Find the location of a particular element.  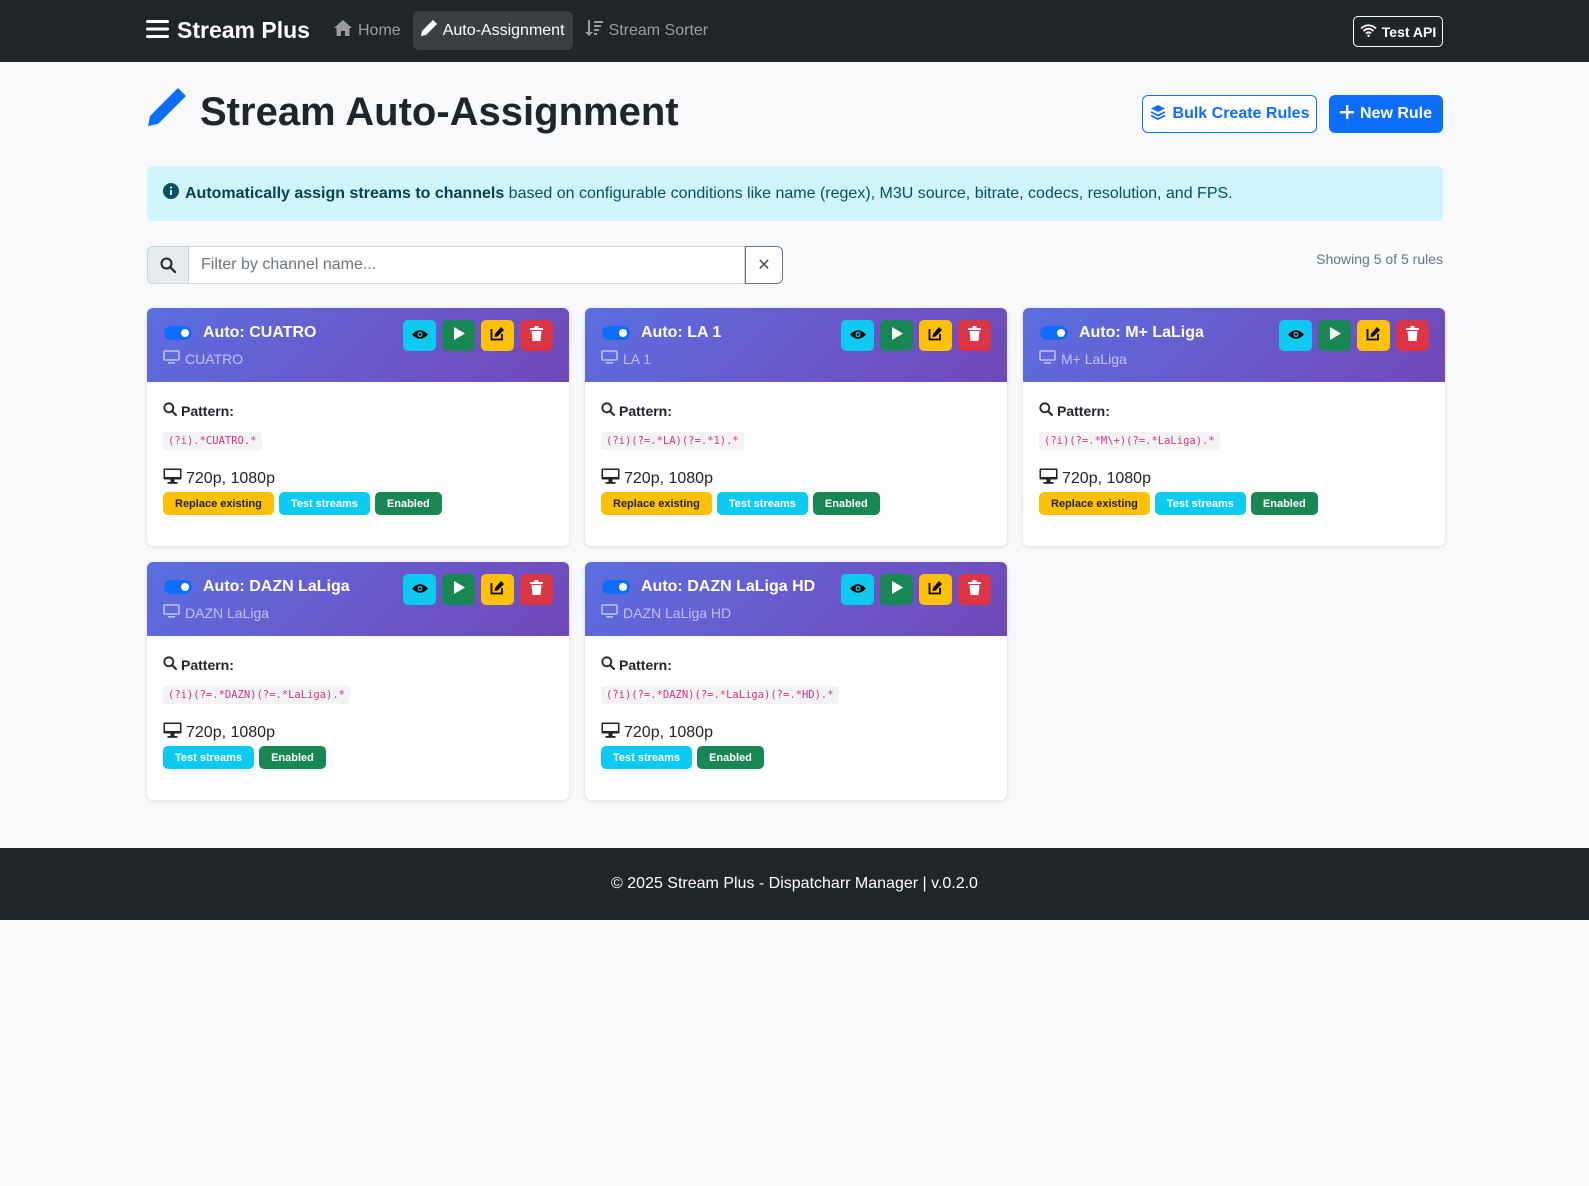

rule-channel: LA 1 is located at coordinates (626, 358).